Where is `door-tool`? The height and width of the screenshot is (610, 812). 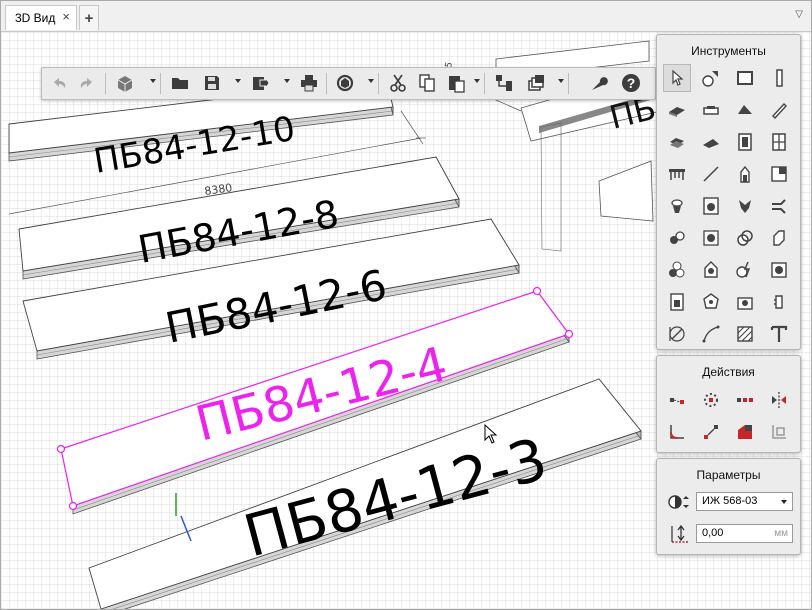
door-tool is located at coordinates (745, 142).